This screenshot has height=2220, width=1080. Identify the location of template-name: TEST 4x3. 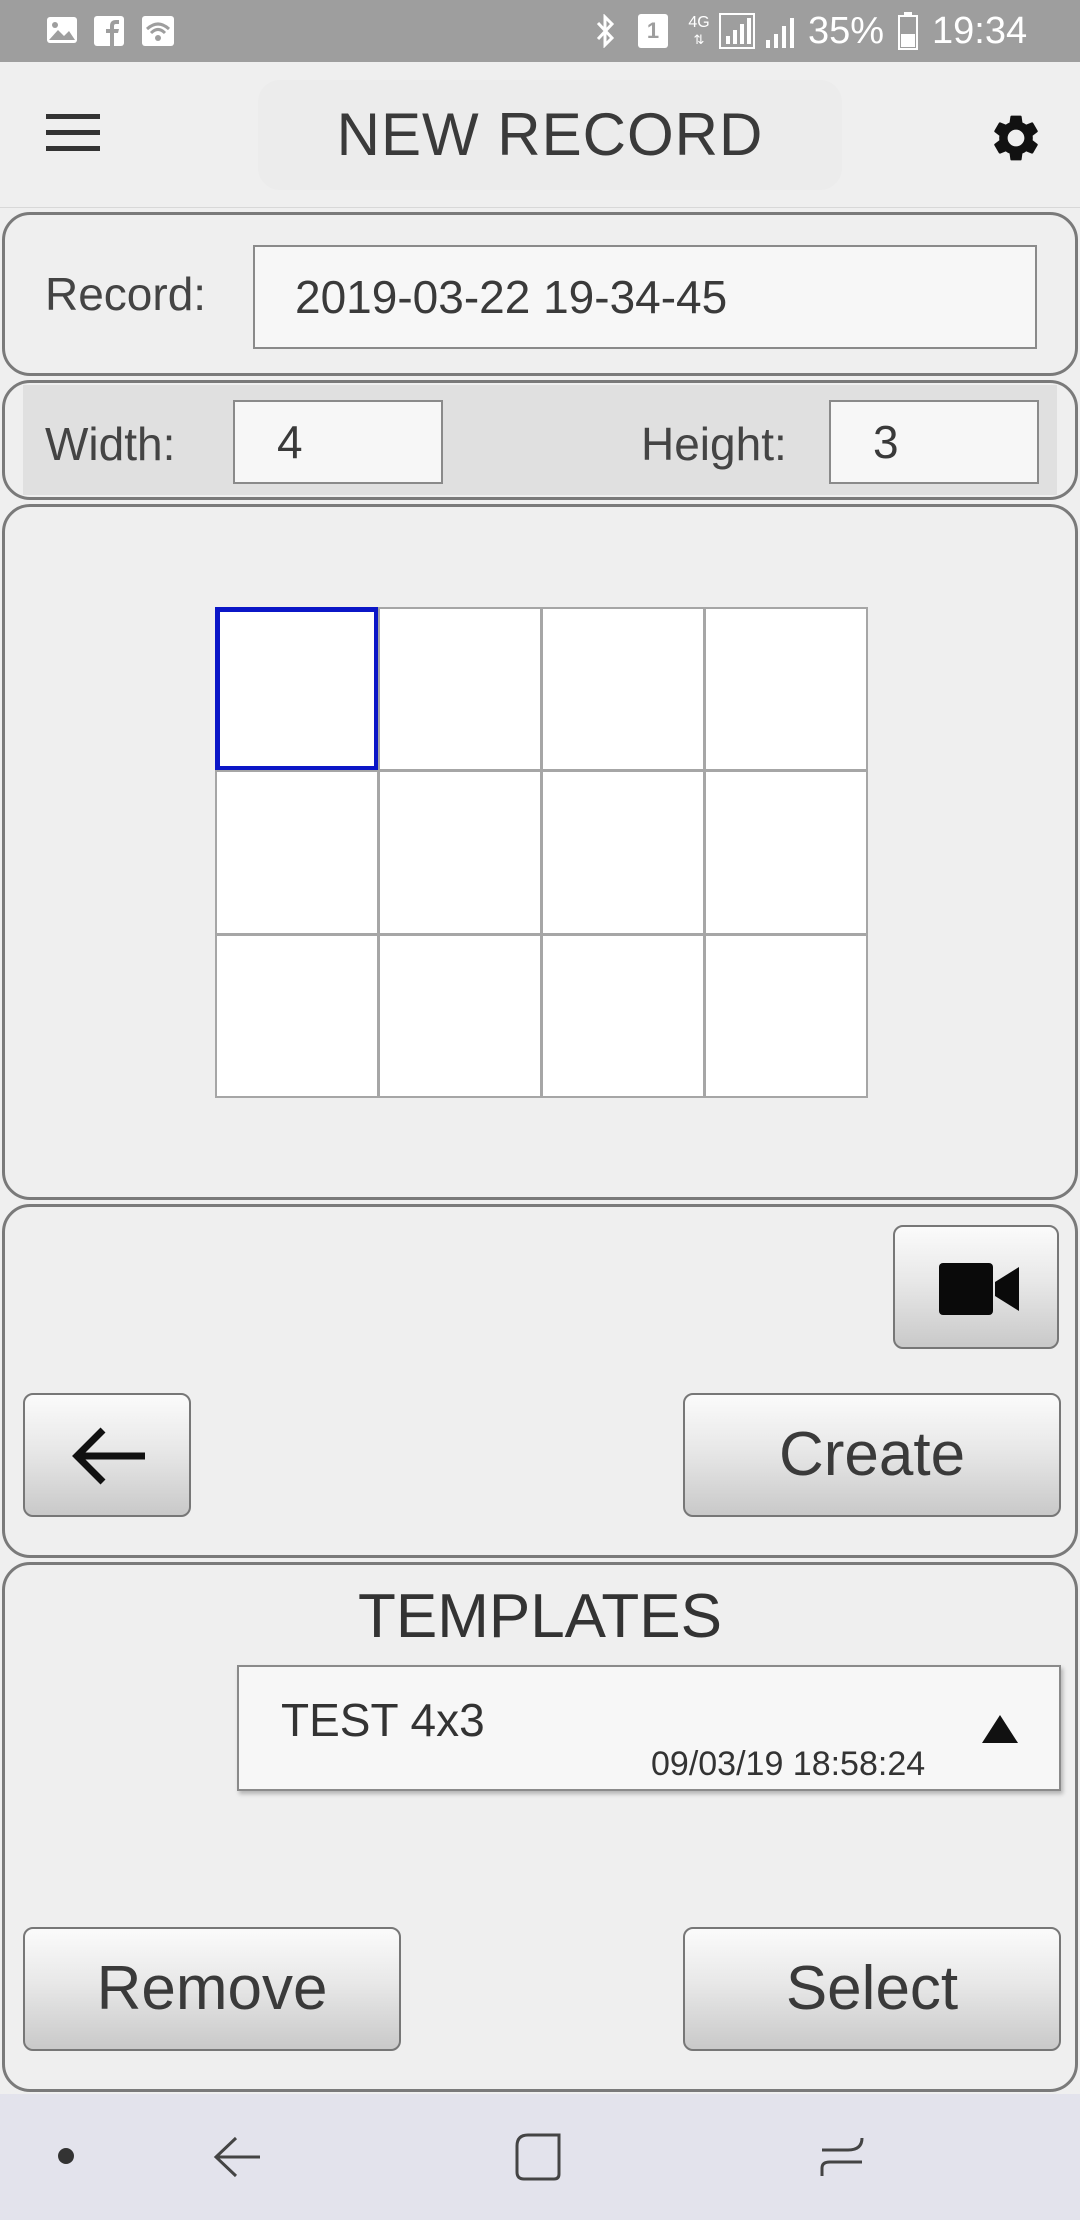
(383, 1720).